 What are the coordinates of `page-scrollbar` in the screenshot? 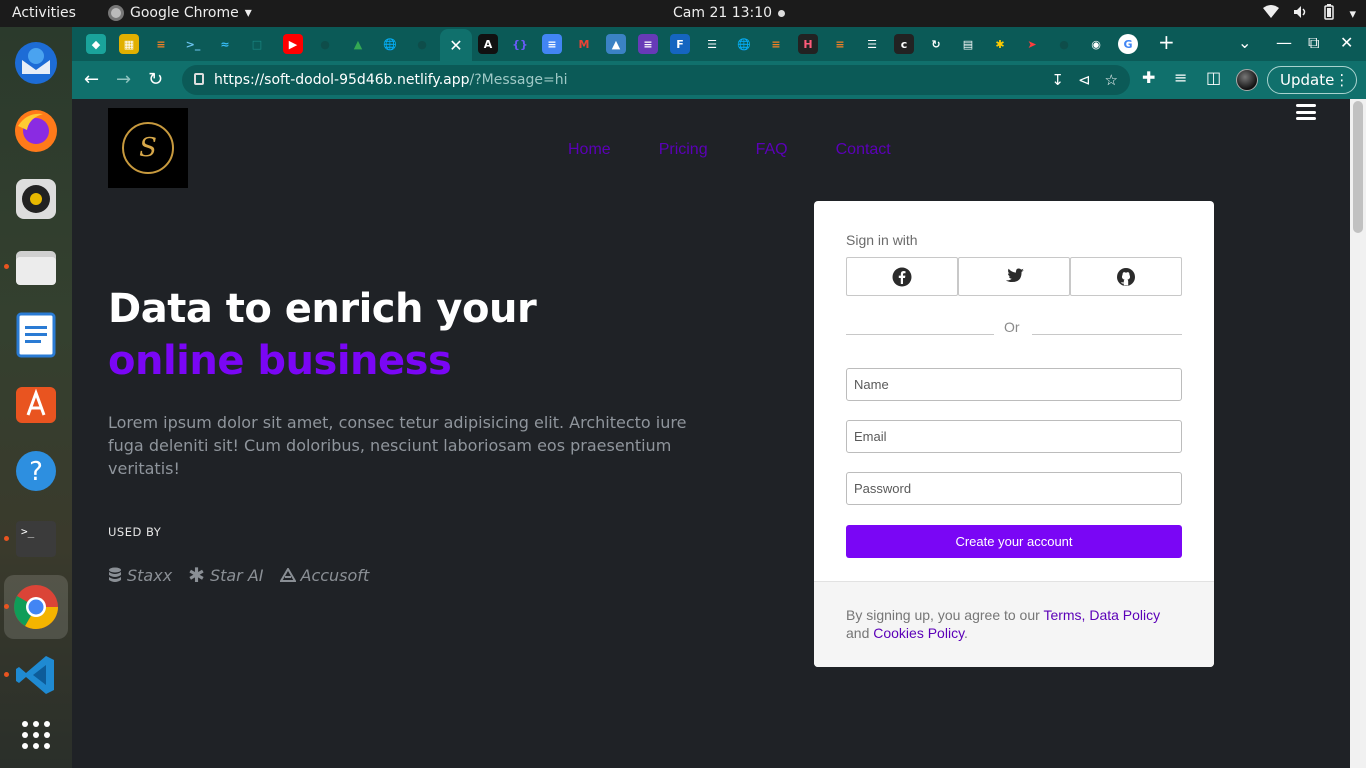 It's located at (1358, 433).